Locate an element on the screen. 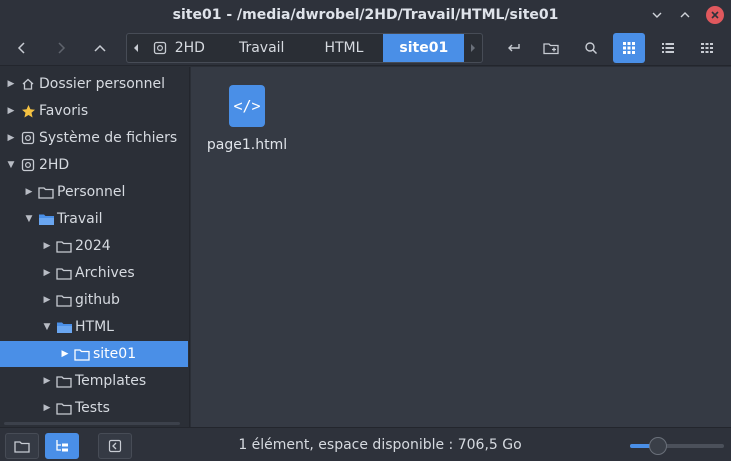 The height and width of the screenshot is (461, 731). crumb-html: HTML is located at coordinates (343, 48).